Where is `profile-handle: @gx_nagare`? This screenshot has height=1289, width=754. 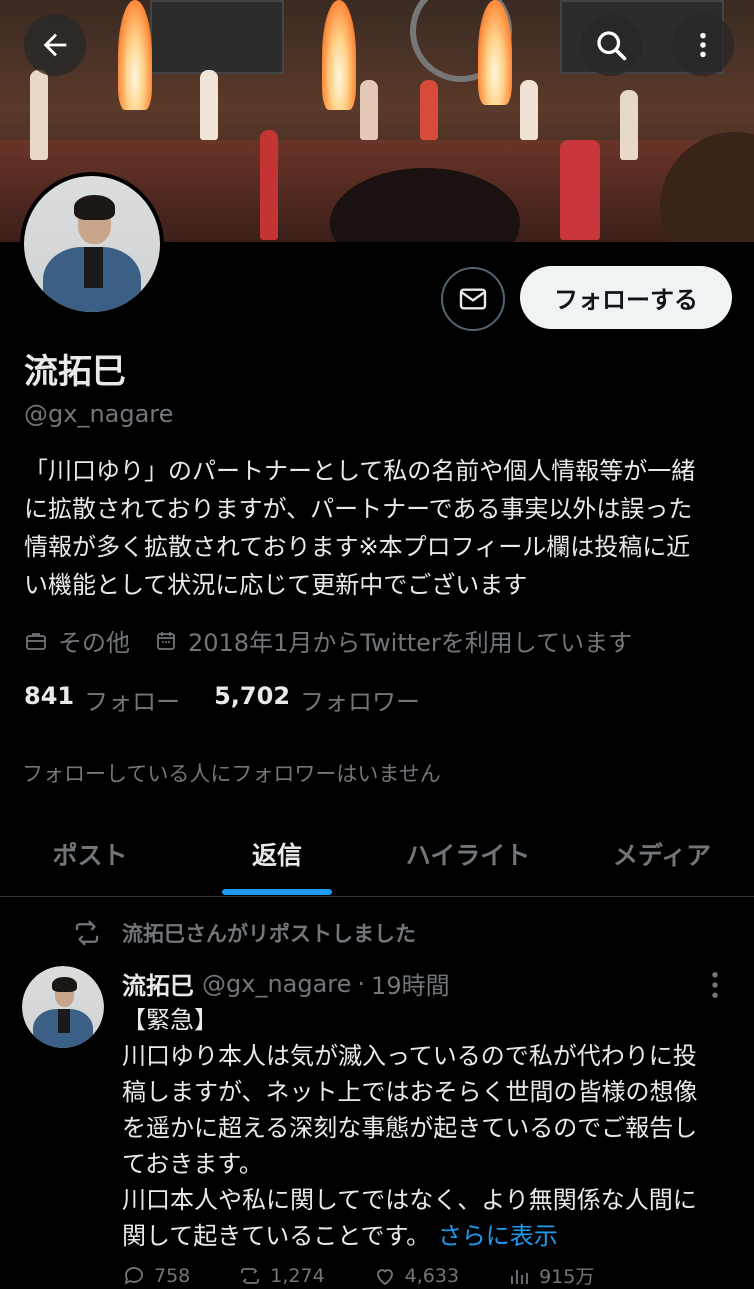 profile-handle: @gx_nagare is located at coordinates (99, 414).